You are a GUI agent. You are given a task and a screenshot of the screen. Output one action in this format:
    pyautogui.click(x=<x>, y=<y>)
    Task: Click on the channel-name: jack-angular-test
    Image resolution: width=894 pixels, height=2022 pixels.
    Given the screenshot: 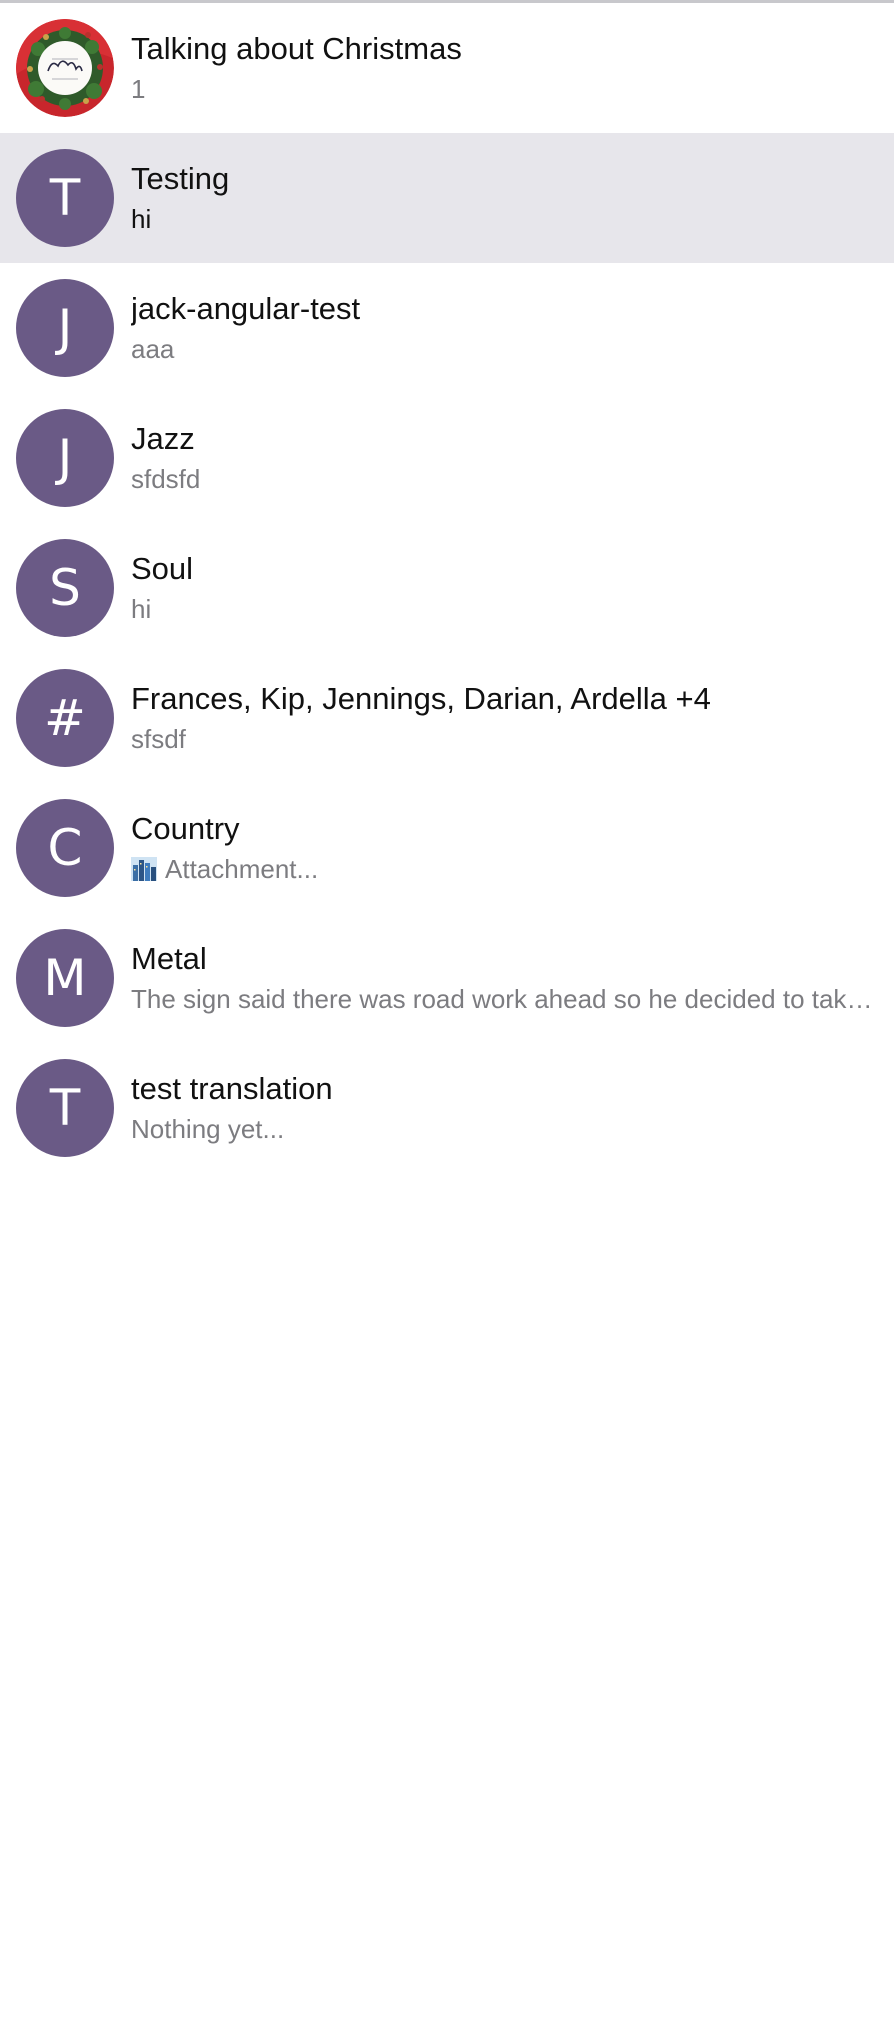 What is the action you would take?
    pyautogui.click(x=246, y=308)
    